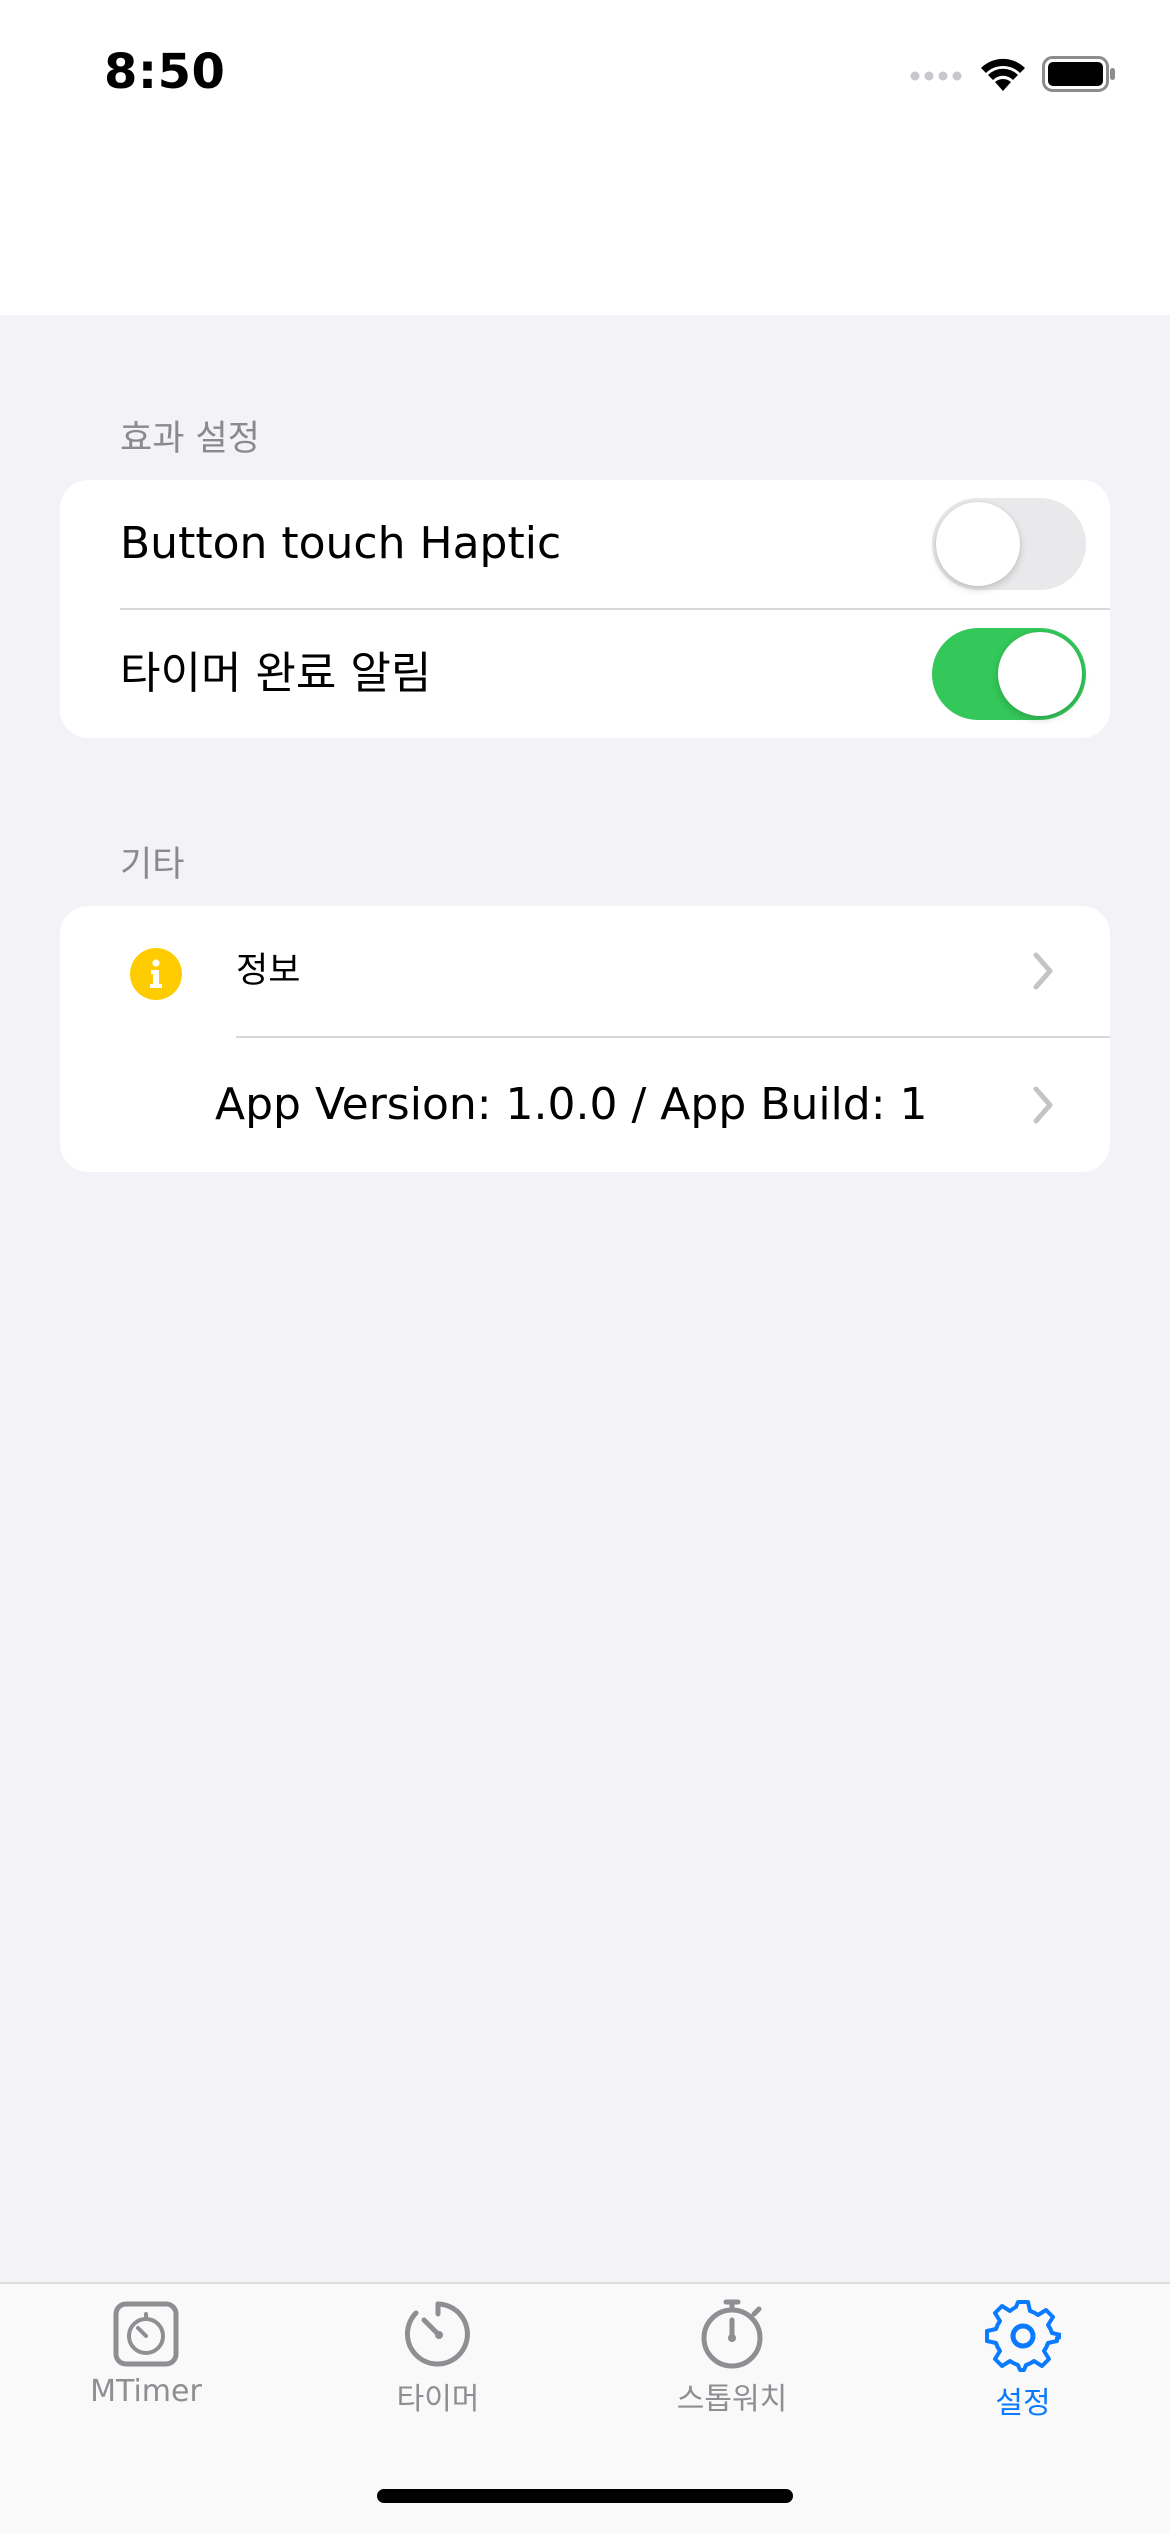 Image resolution: width=1170 pixels, height=2534 pixels. What do you see at coordinates (276, 673) in the screenshot?
I see `setting-label-timer-alert: 타이머 완료 알림` at bounding box center [276, 673].